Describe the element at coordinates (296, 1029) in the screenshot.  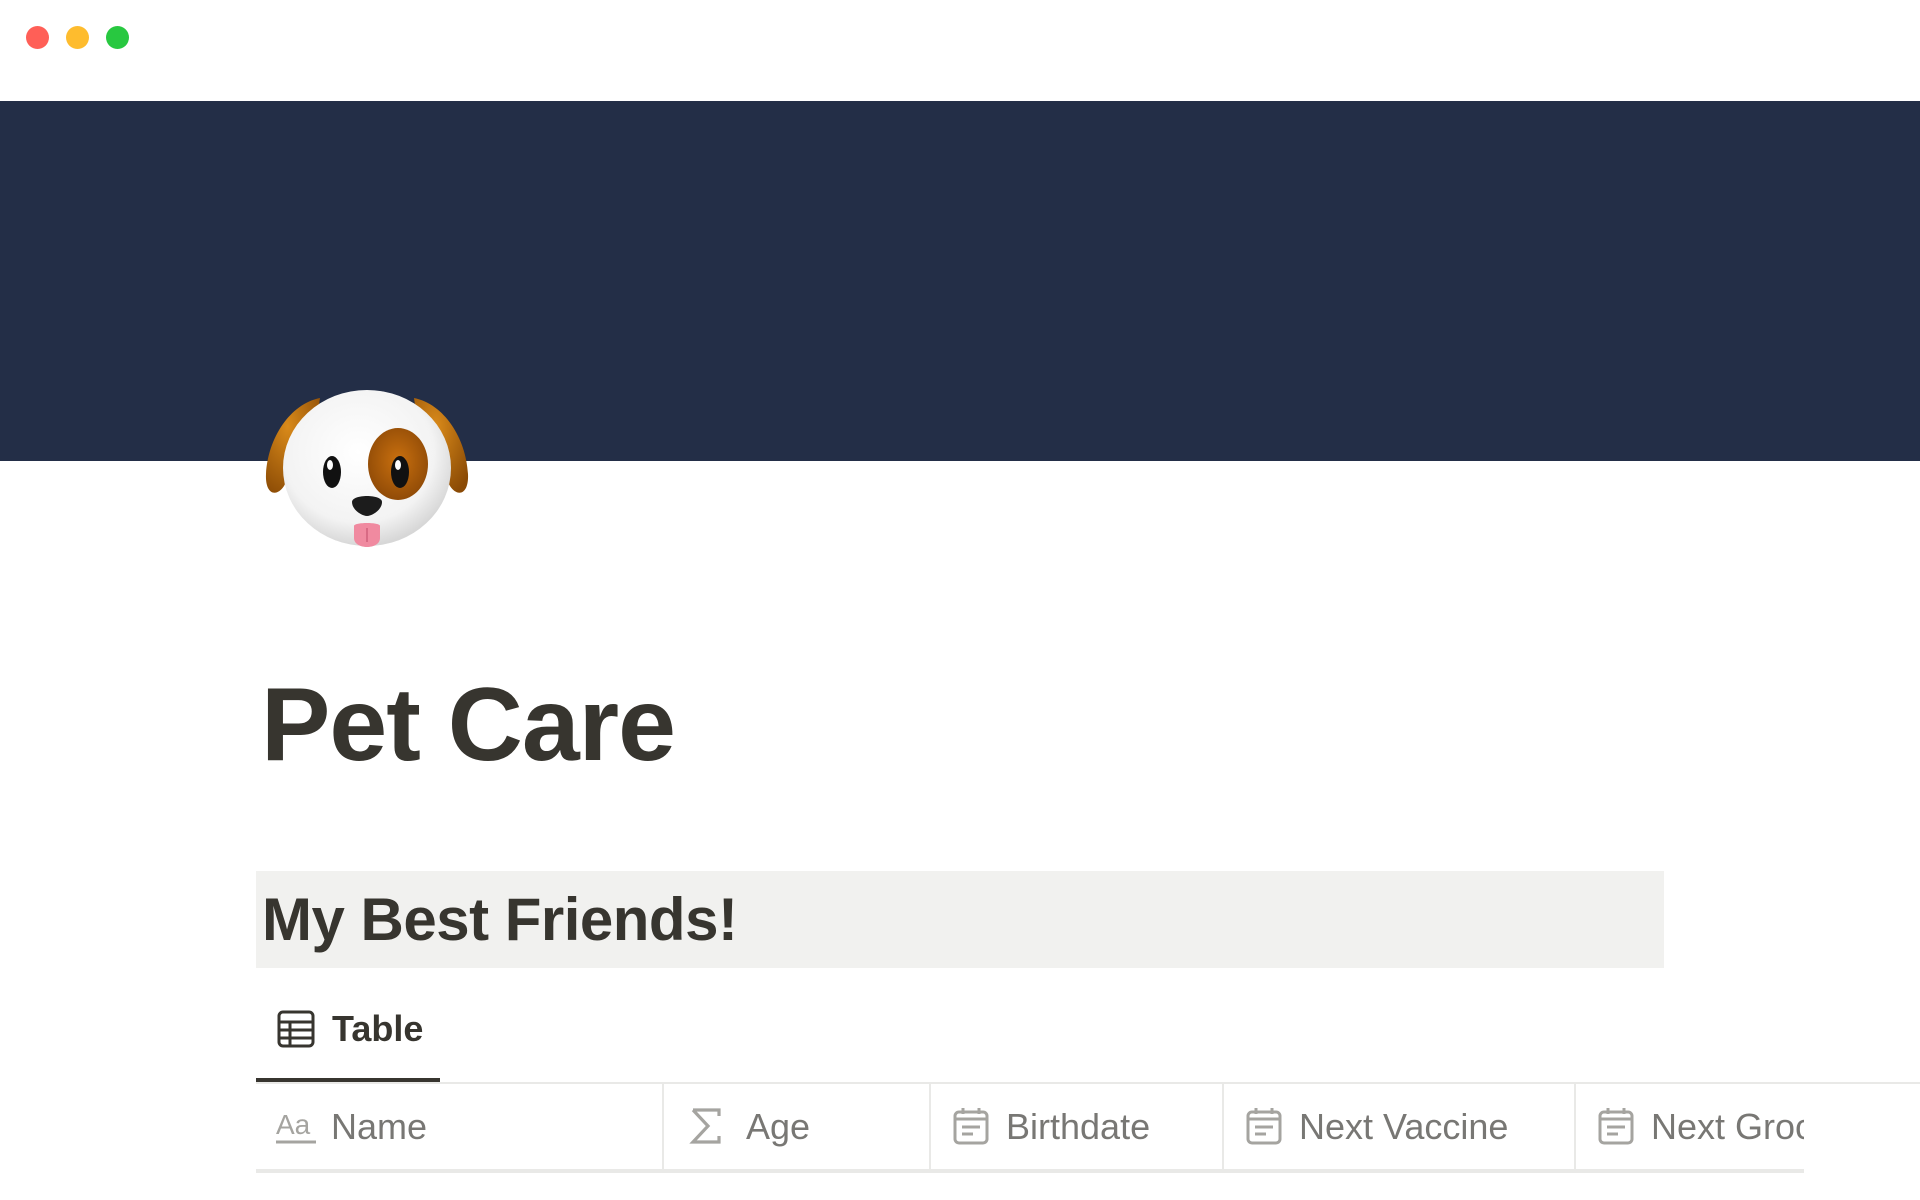
I see `table-icon` at that location.